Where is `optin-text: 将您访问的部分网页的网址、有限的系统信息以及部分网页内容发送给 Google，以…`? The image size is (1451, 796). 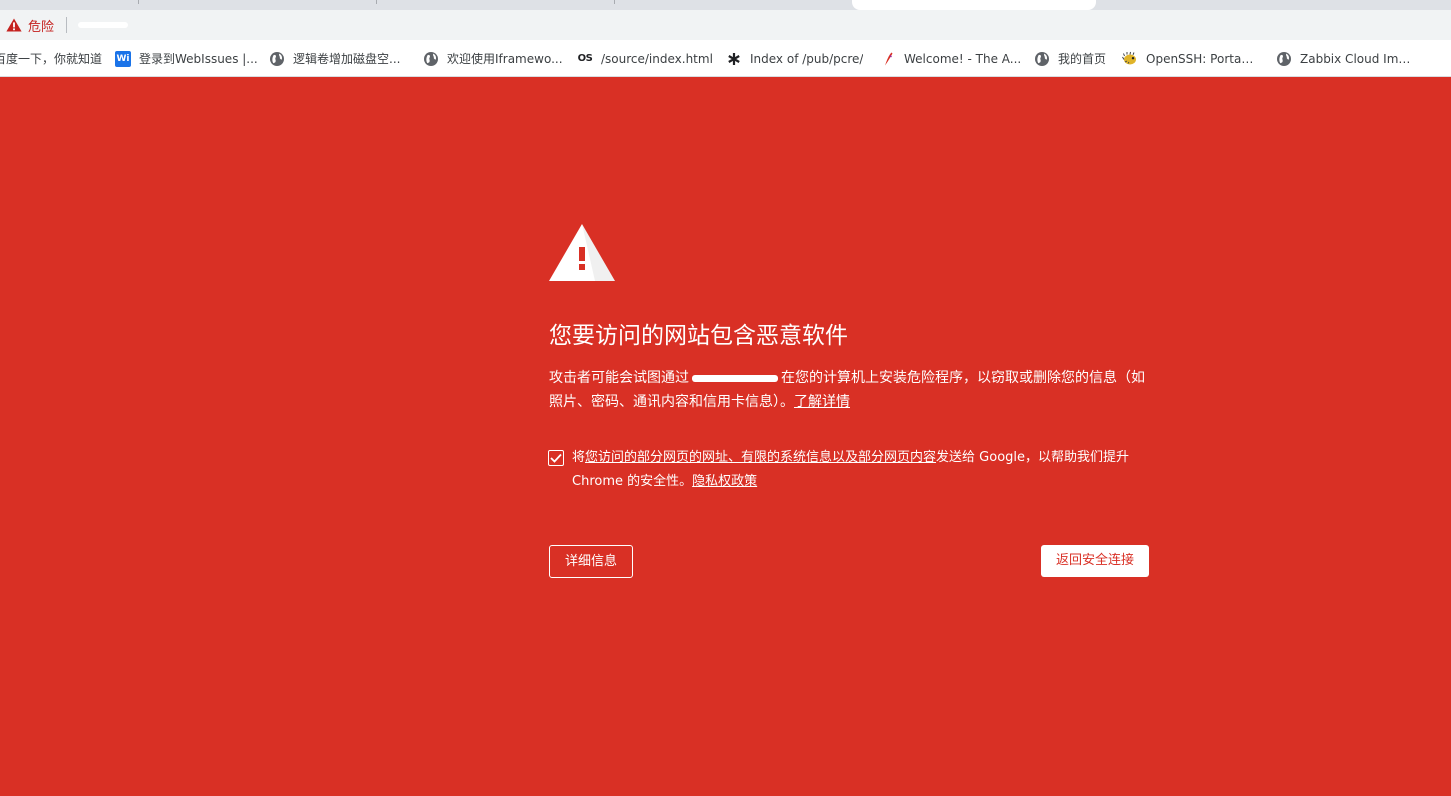
optin-text: 将您访问的部分网页的网址、有限的系统信息以及部分网页内容发送给 Google，以… is located at coordinates (857, 470).